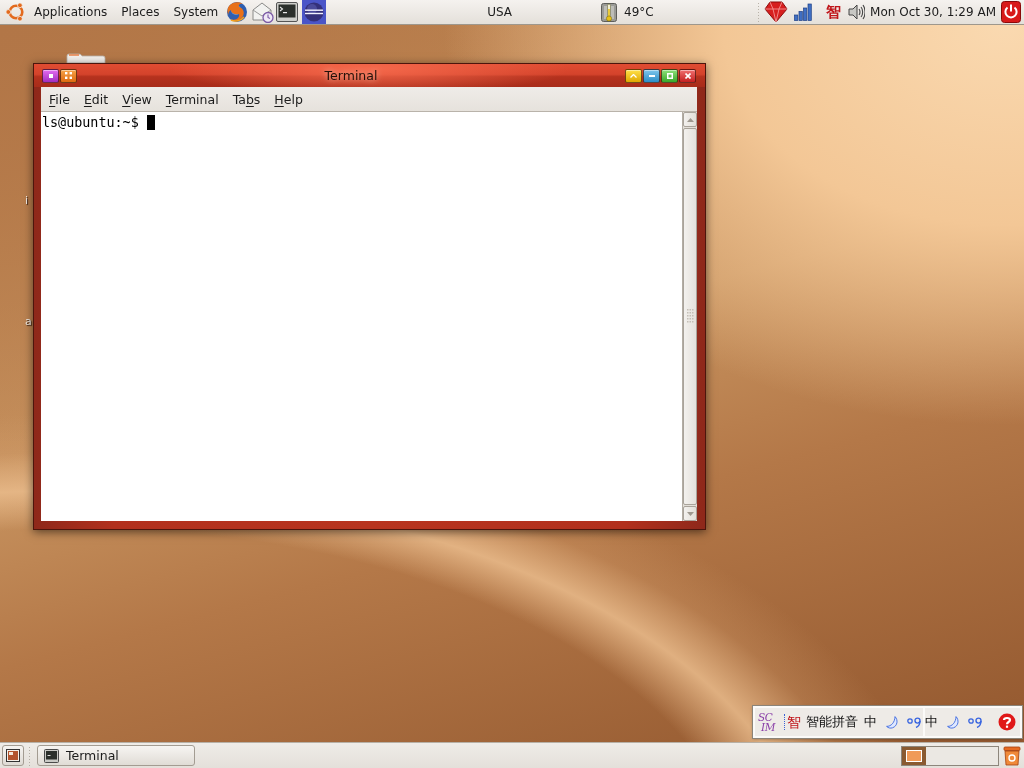 This screenshot has height=768, width=1024. I want to click on up-arrow-icon, so click(690, 119).